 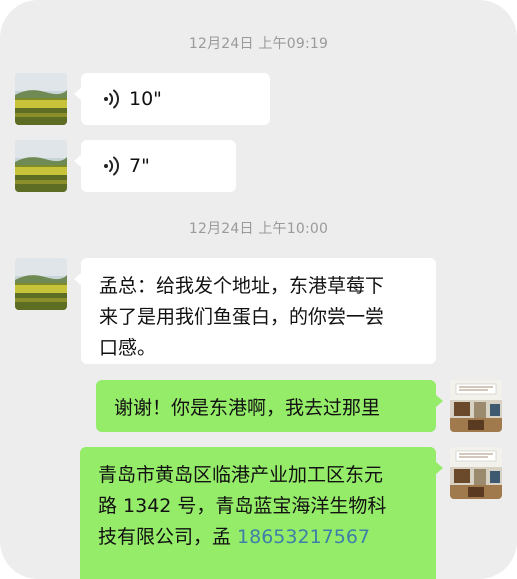 I want to click on text-message-sent: 谢谢！你是东港啊，我去过那里, so click(x=269, y=406).